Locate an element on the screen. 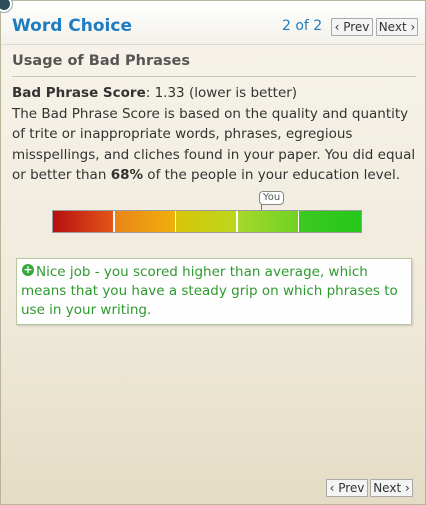  next-button-top: Next › is located at coordinates (397, 27).